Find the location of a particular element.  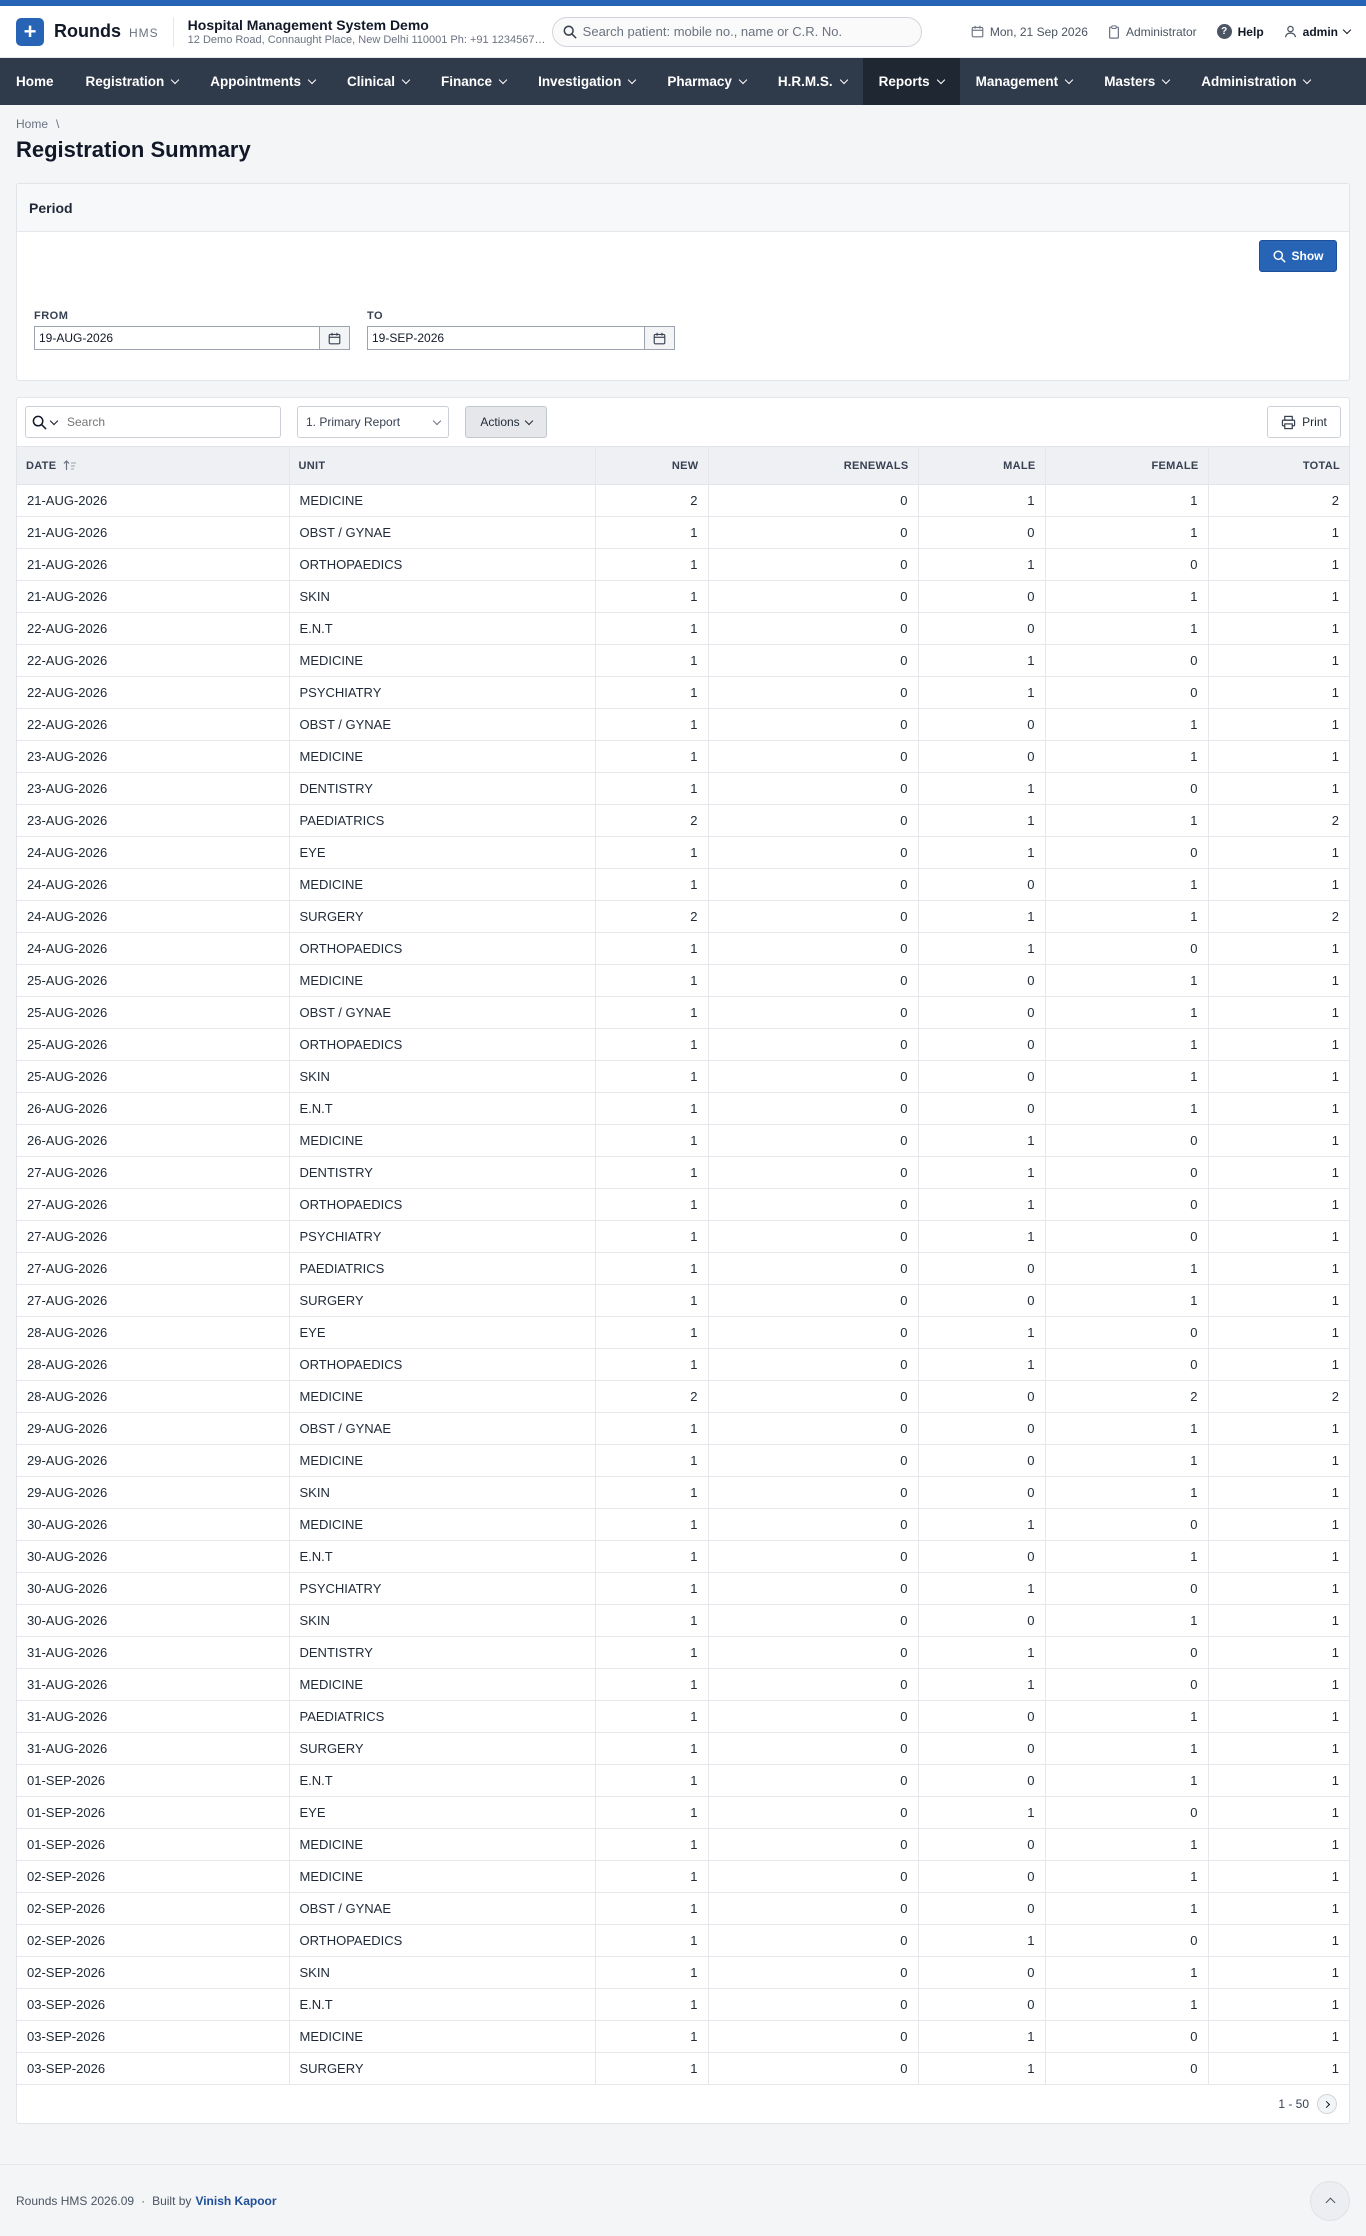

table-row: 28-AUG-2026 ORTHOPAEDICS 1 0 1 0 1 is located at coordinates (683, 1364).